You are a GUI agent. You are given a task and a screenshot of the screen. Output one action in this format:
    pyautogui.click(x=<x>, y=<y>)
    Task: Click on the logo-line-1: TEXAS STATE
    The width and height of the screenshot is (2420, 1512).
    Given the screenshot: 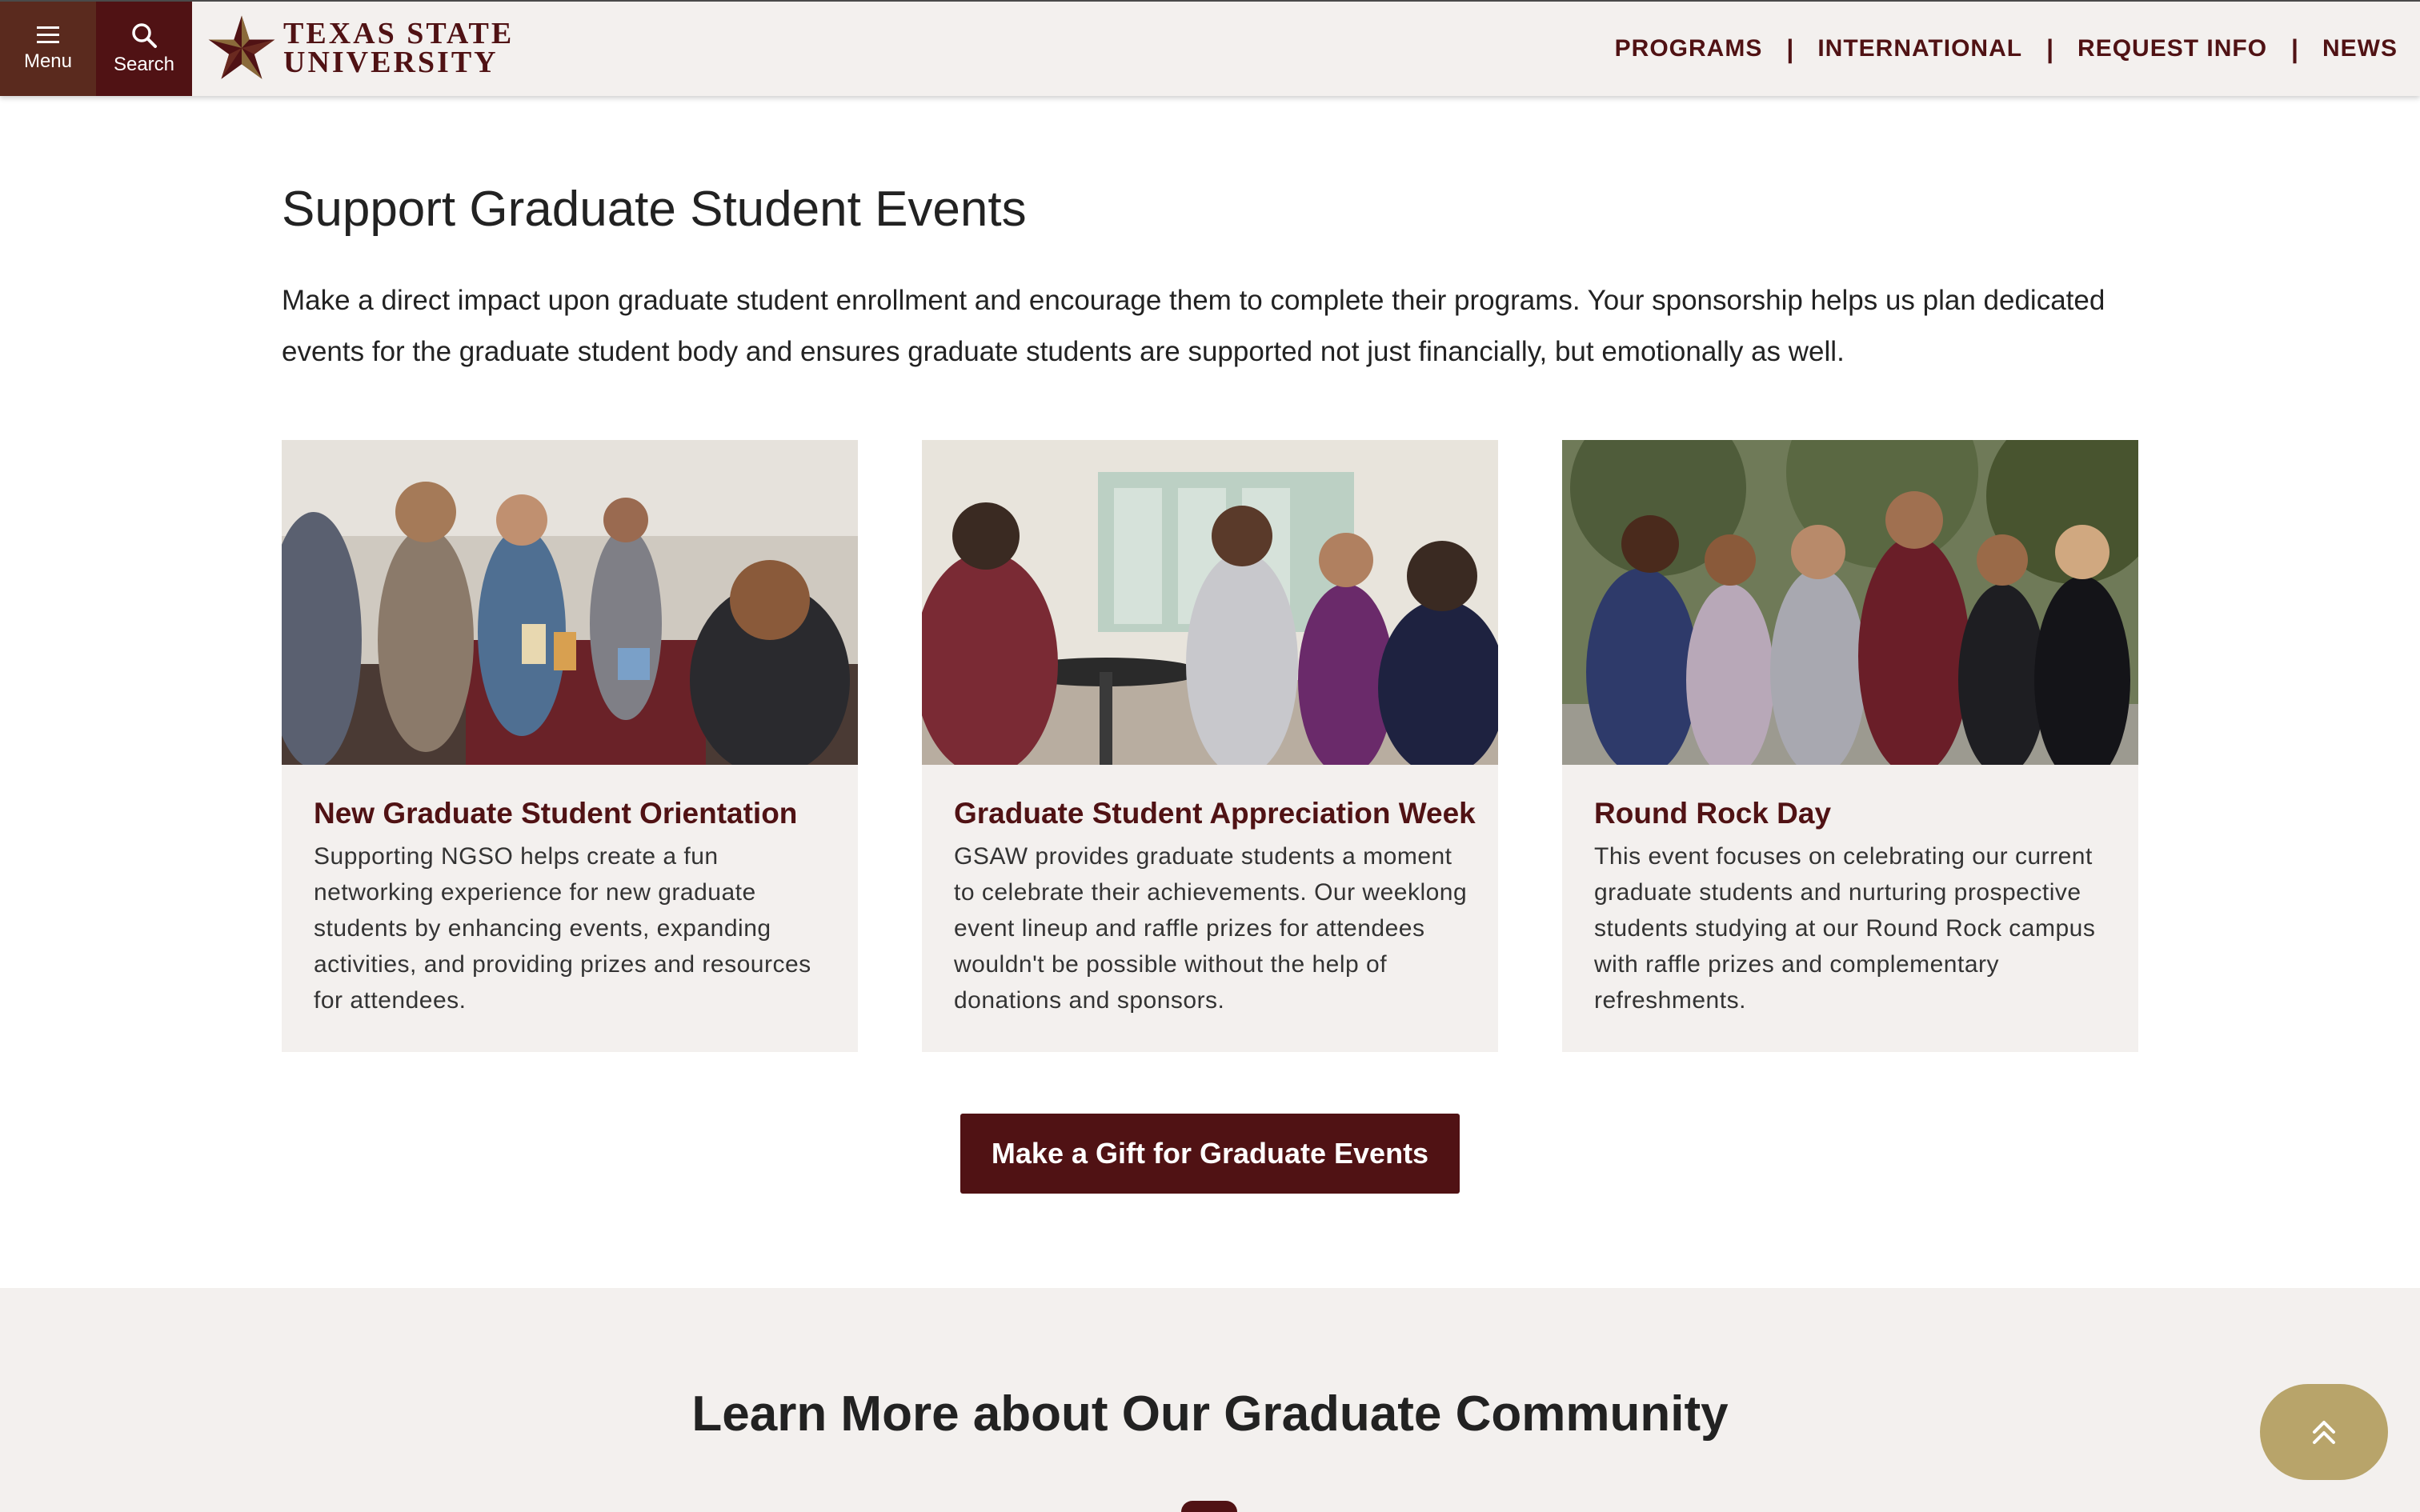 What is the action you would take?
    pyautogui.click(x=399, y=33)
    